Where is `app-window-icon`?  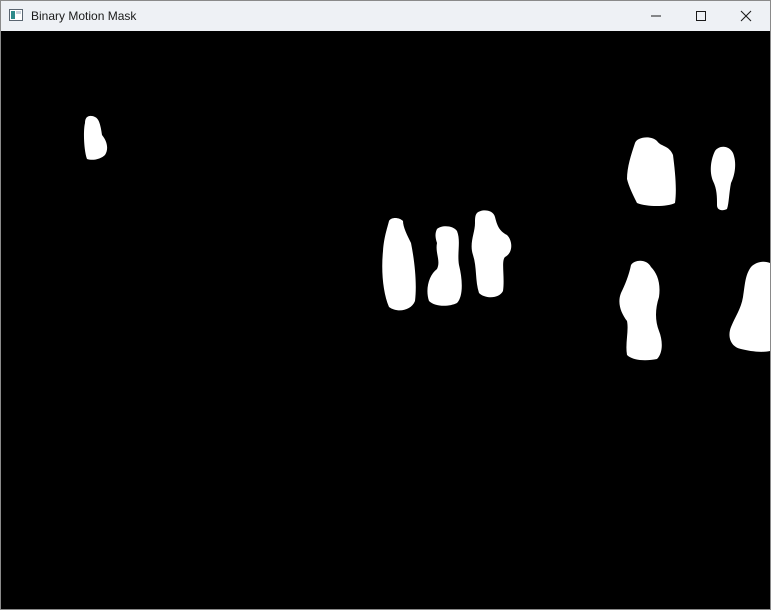
app-window-icon is located at coordinates (16, 15).